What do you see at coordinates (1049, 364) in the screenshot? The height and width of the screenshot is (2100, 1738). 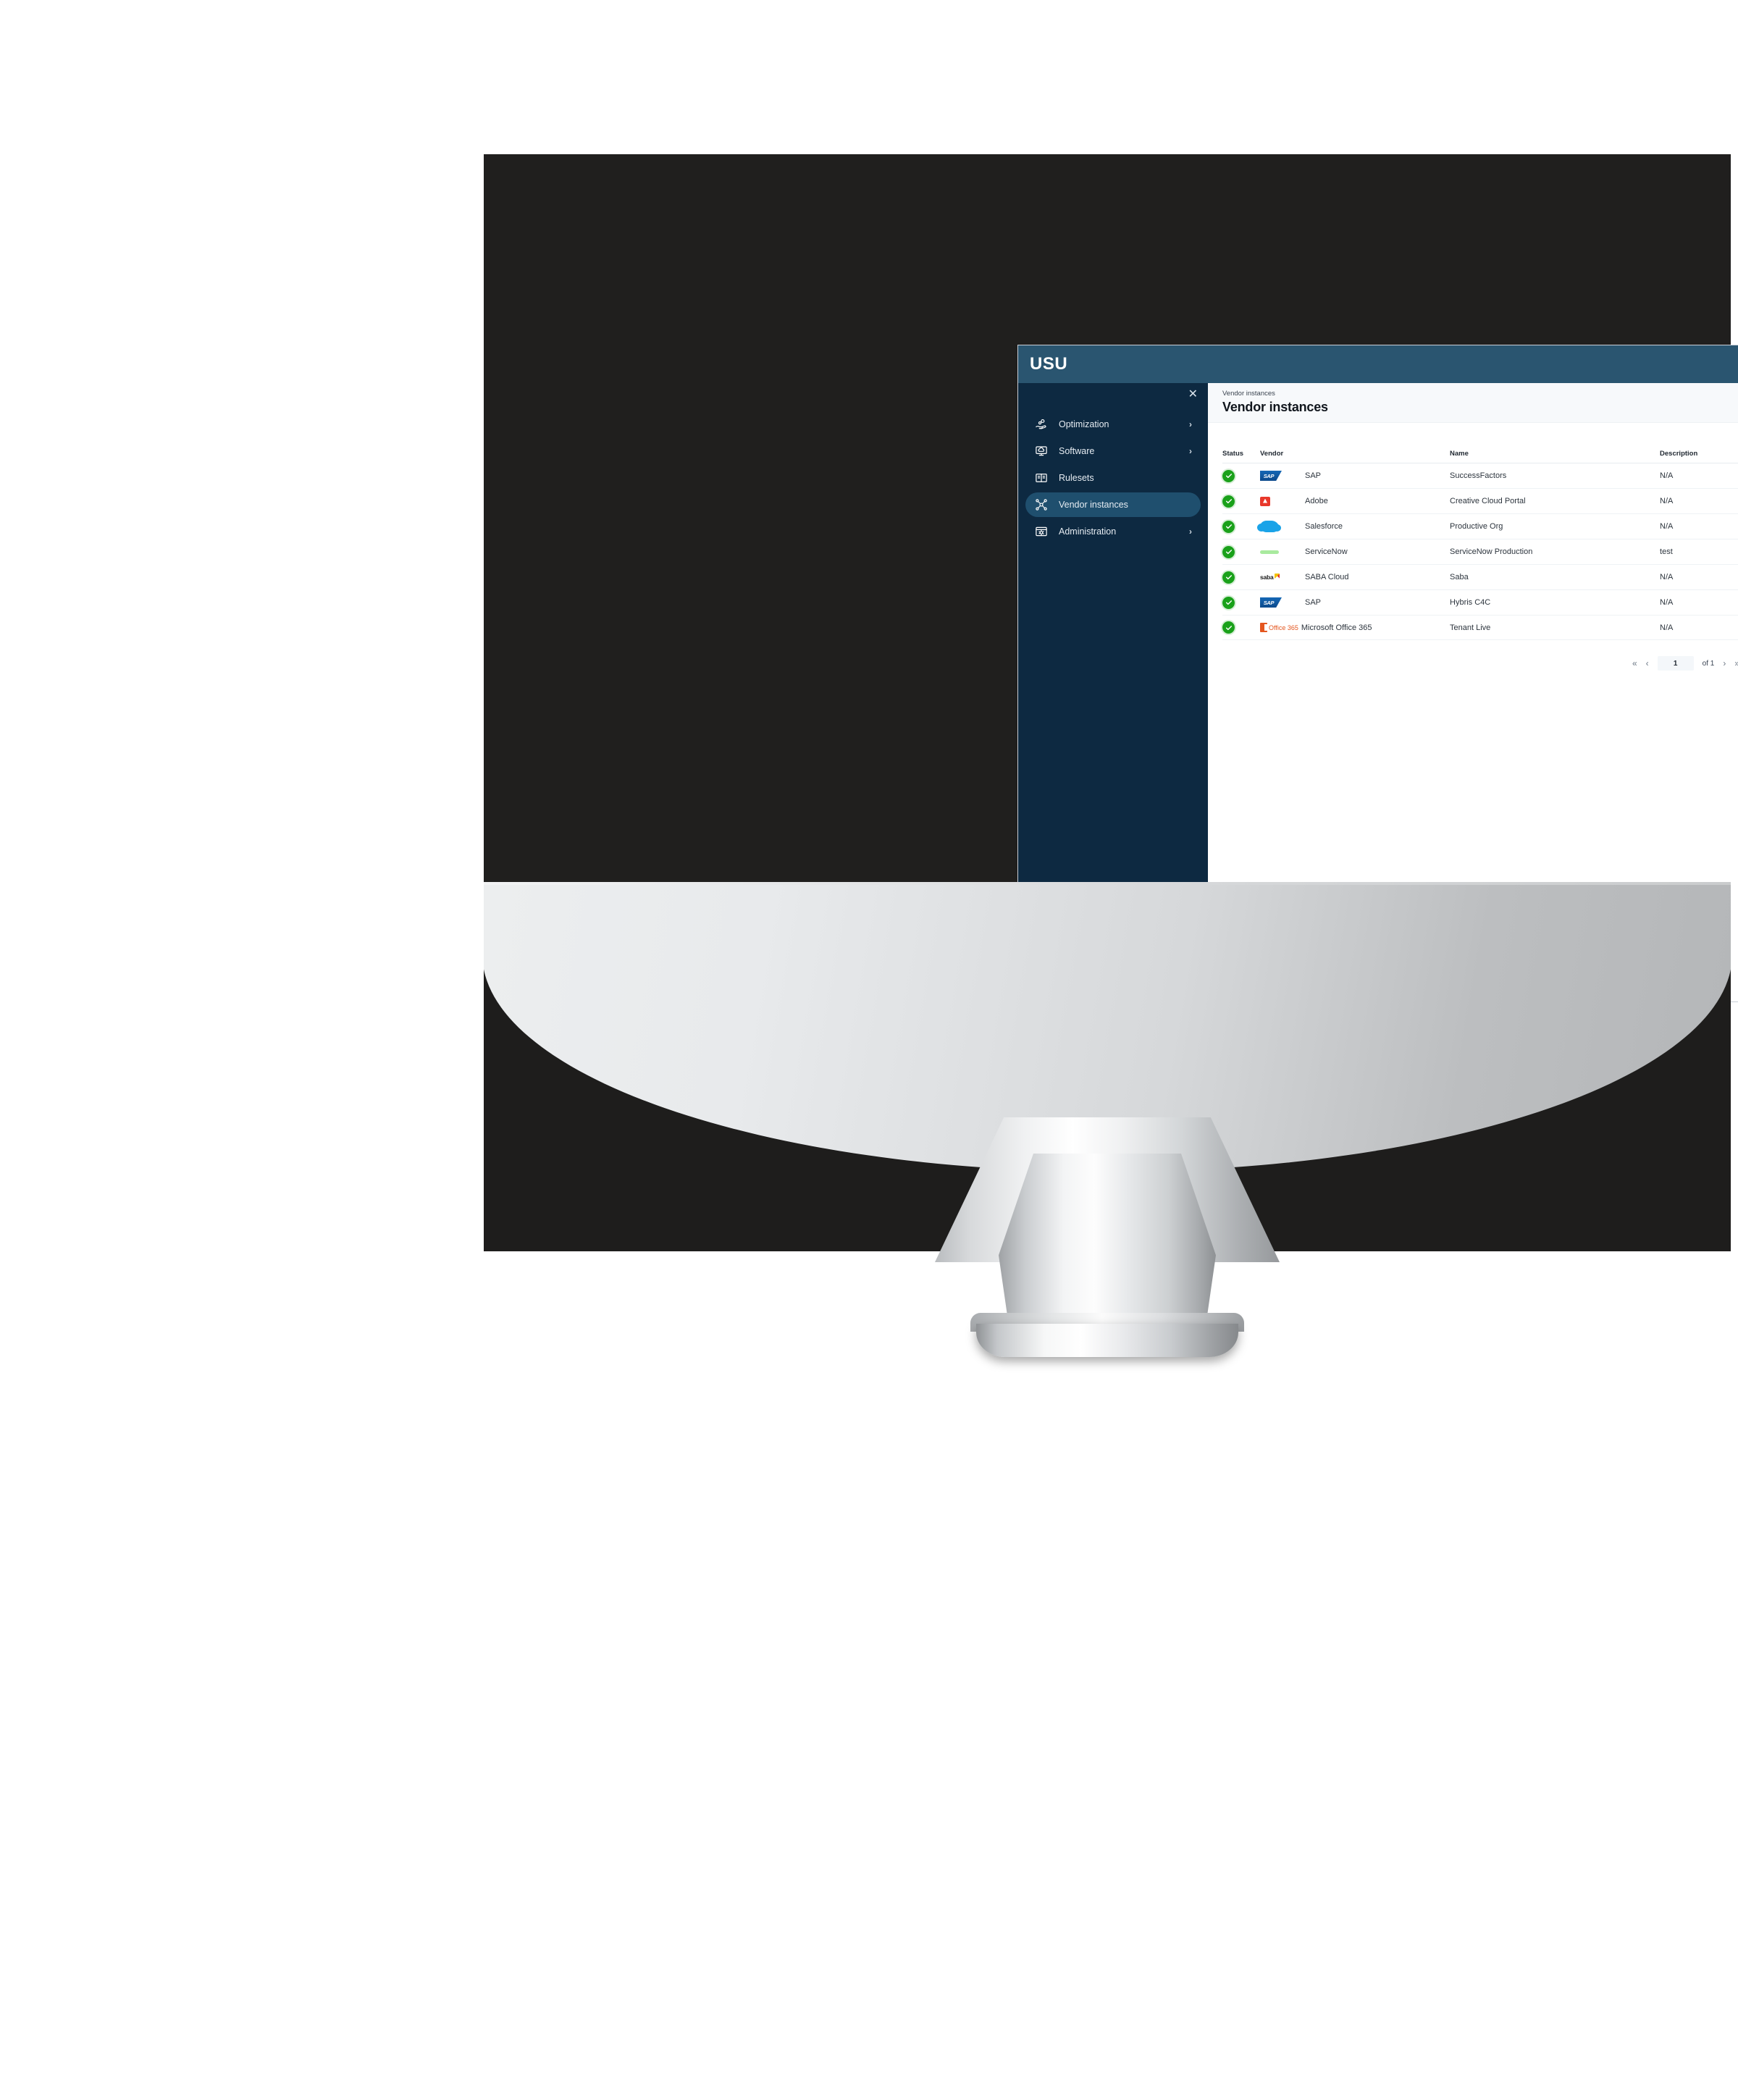 I see `usu-logo: USU` at bounding box center [1049, 364].